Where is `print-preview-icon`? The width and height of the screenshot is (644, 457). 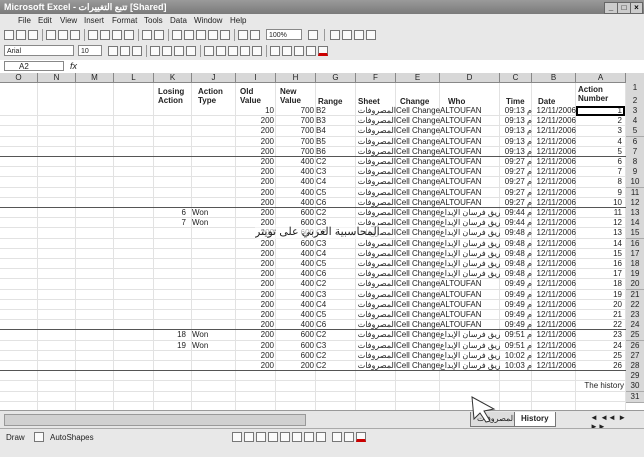 print-preview-icon is located at coordinates (63, 35).